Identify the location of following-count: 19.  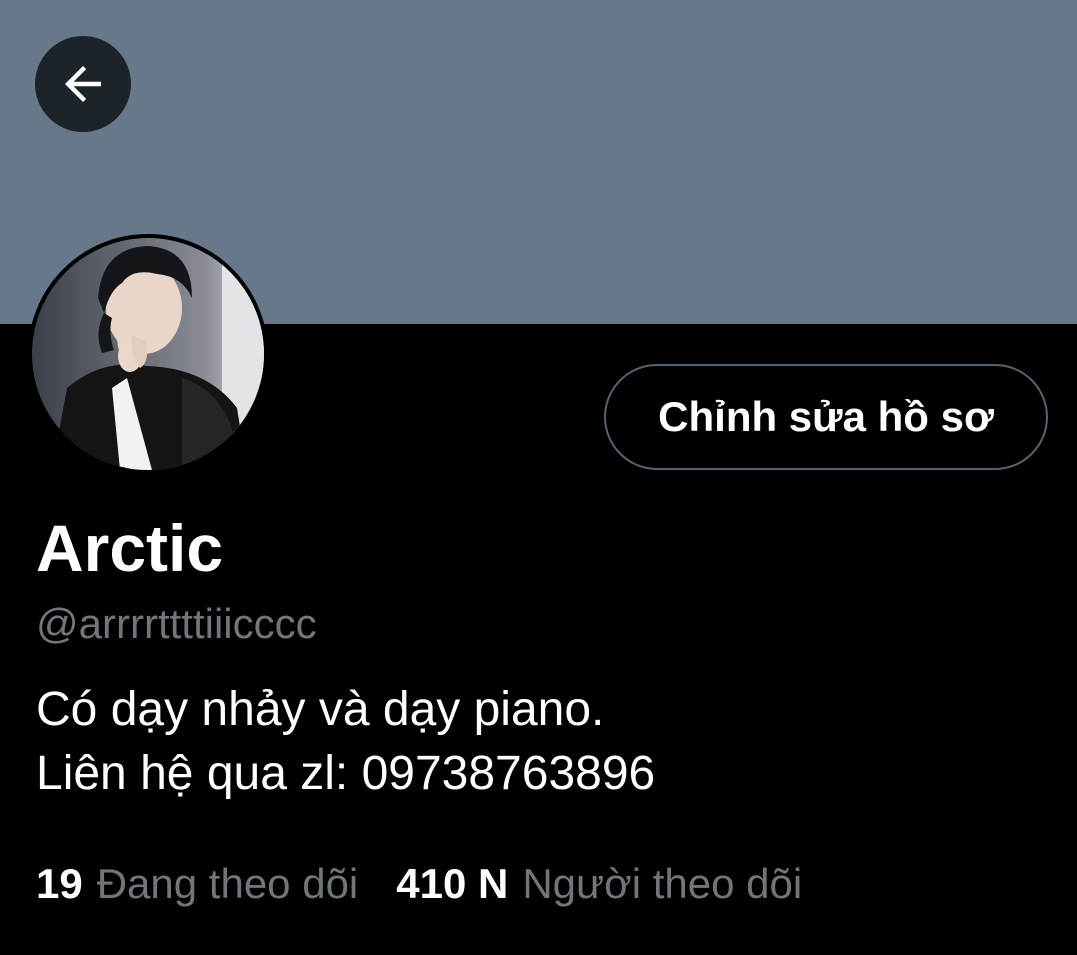
(59, 883).